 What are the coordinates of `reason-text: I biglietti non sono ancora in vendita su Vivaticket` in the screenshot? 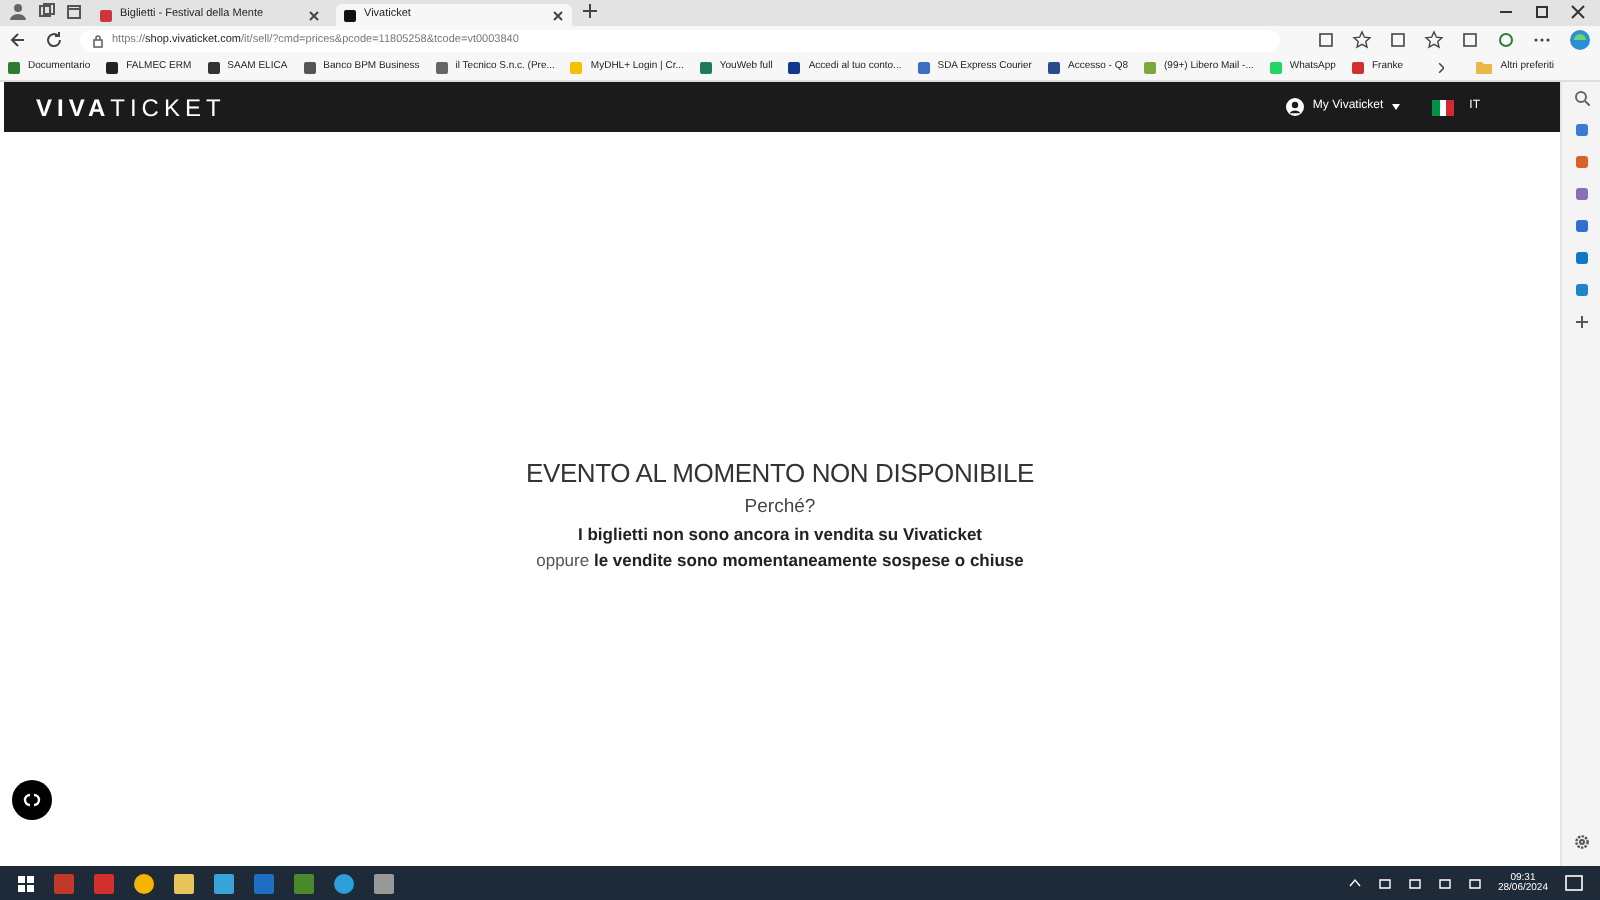 It's located at (780, 535).